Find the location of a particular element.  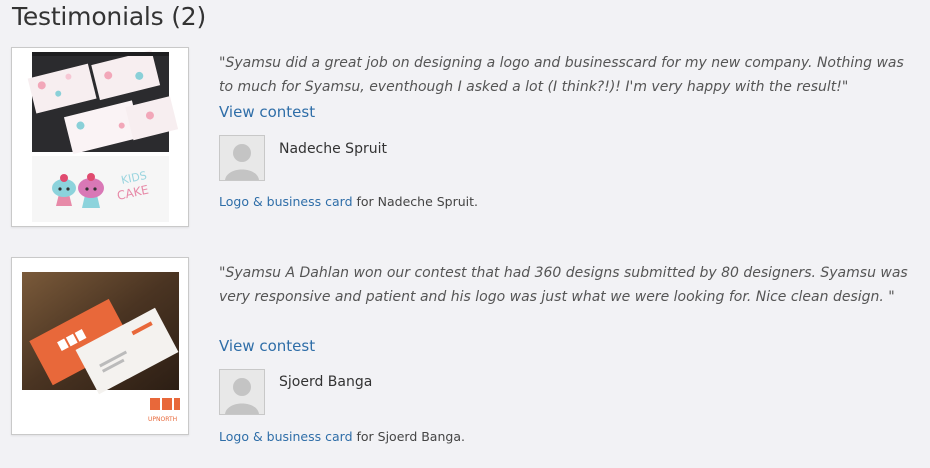

business-card-mockup-image: KIDS CAKE is located at coordinates (100, 137).